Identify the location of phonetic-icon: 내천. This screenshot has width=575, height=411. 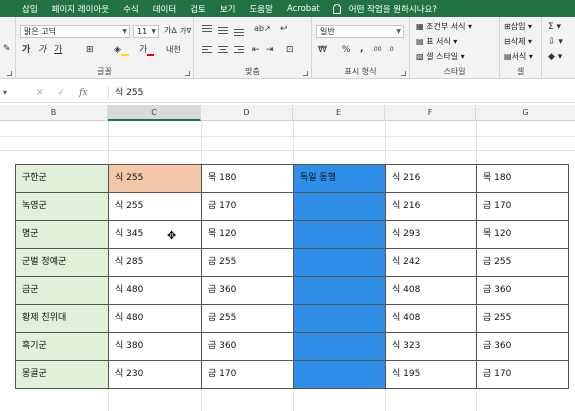
(173, 50).